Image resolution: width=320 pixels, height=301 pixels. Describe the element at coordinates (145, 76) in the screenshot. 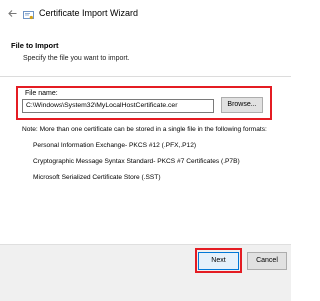

I see `header-separator` at that location.